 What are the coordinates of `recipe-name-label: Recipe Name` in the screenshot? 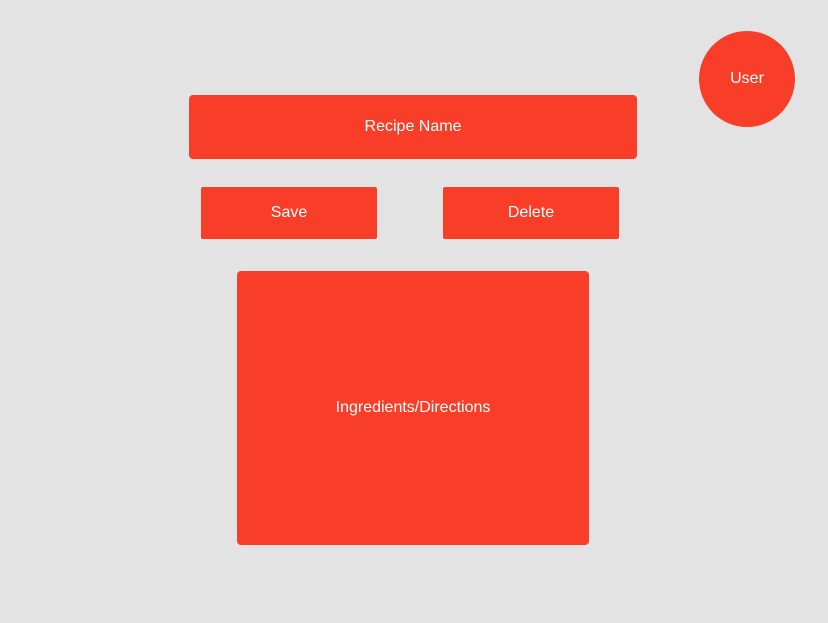 It's located at (413, 126).